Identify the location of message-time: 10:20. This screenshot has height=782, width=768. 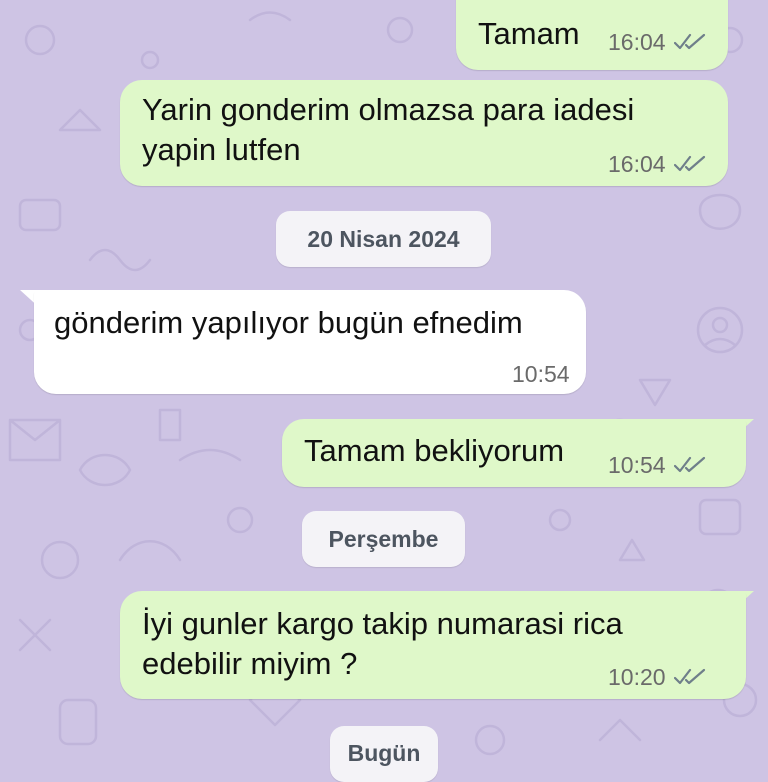
(637, 677).